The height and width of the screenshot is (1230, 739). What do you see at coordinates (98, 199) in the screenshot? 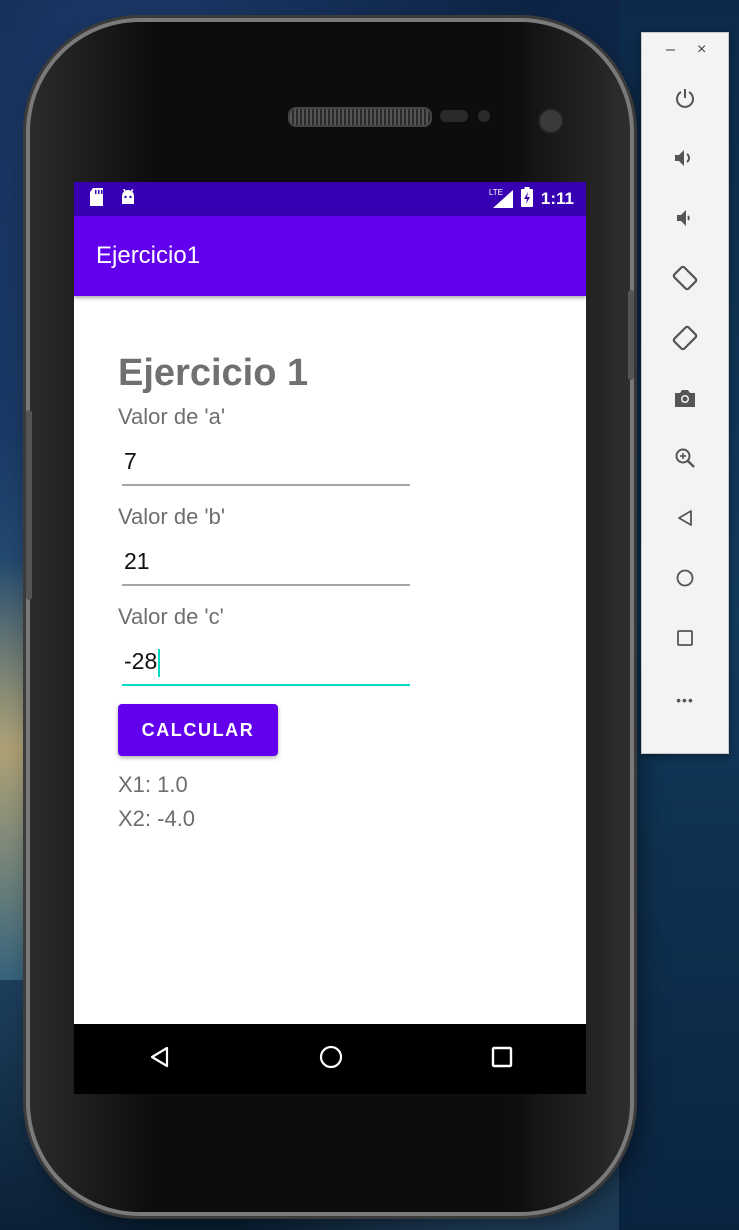
I see `sd-card-icon` at bounding box center [98, 199].